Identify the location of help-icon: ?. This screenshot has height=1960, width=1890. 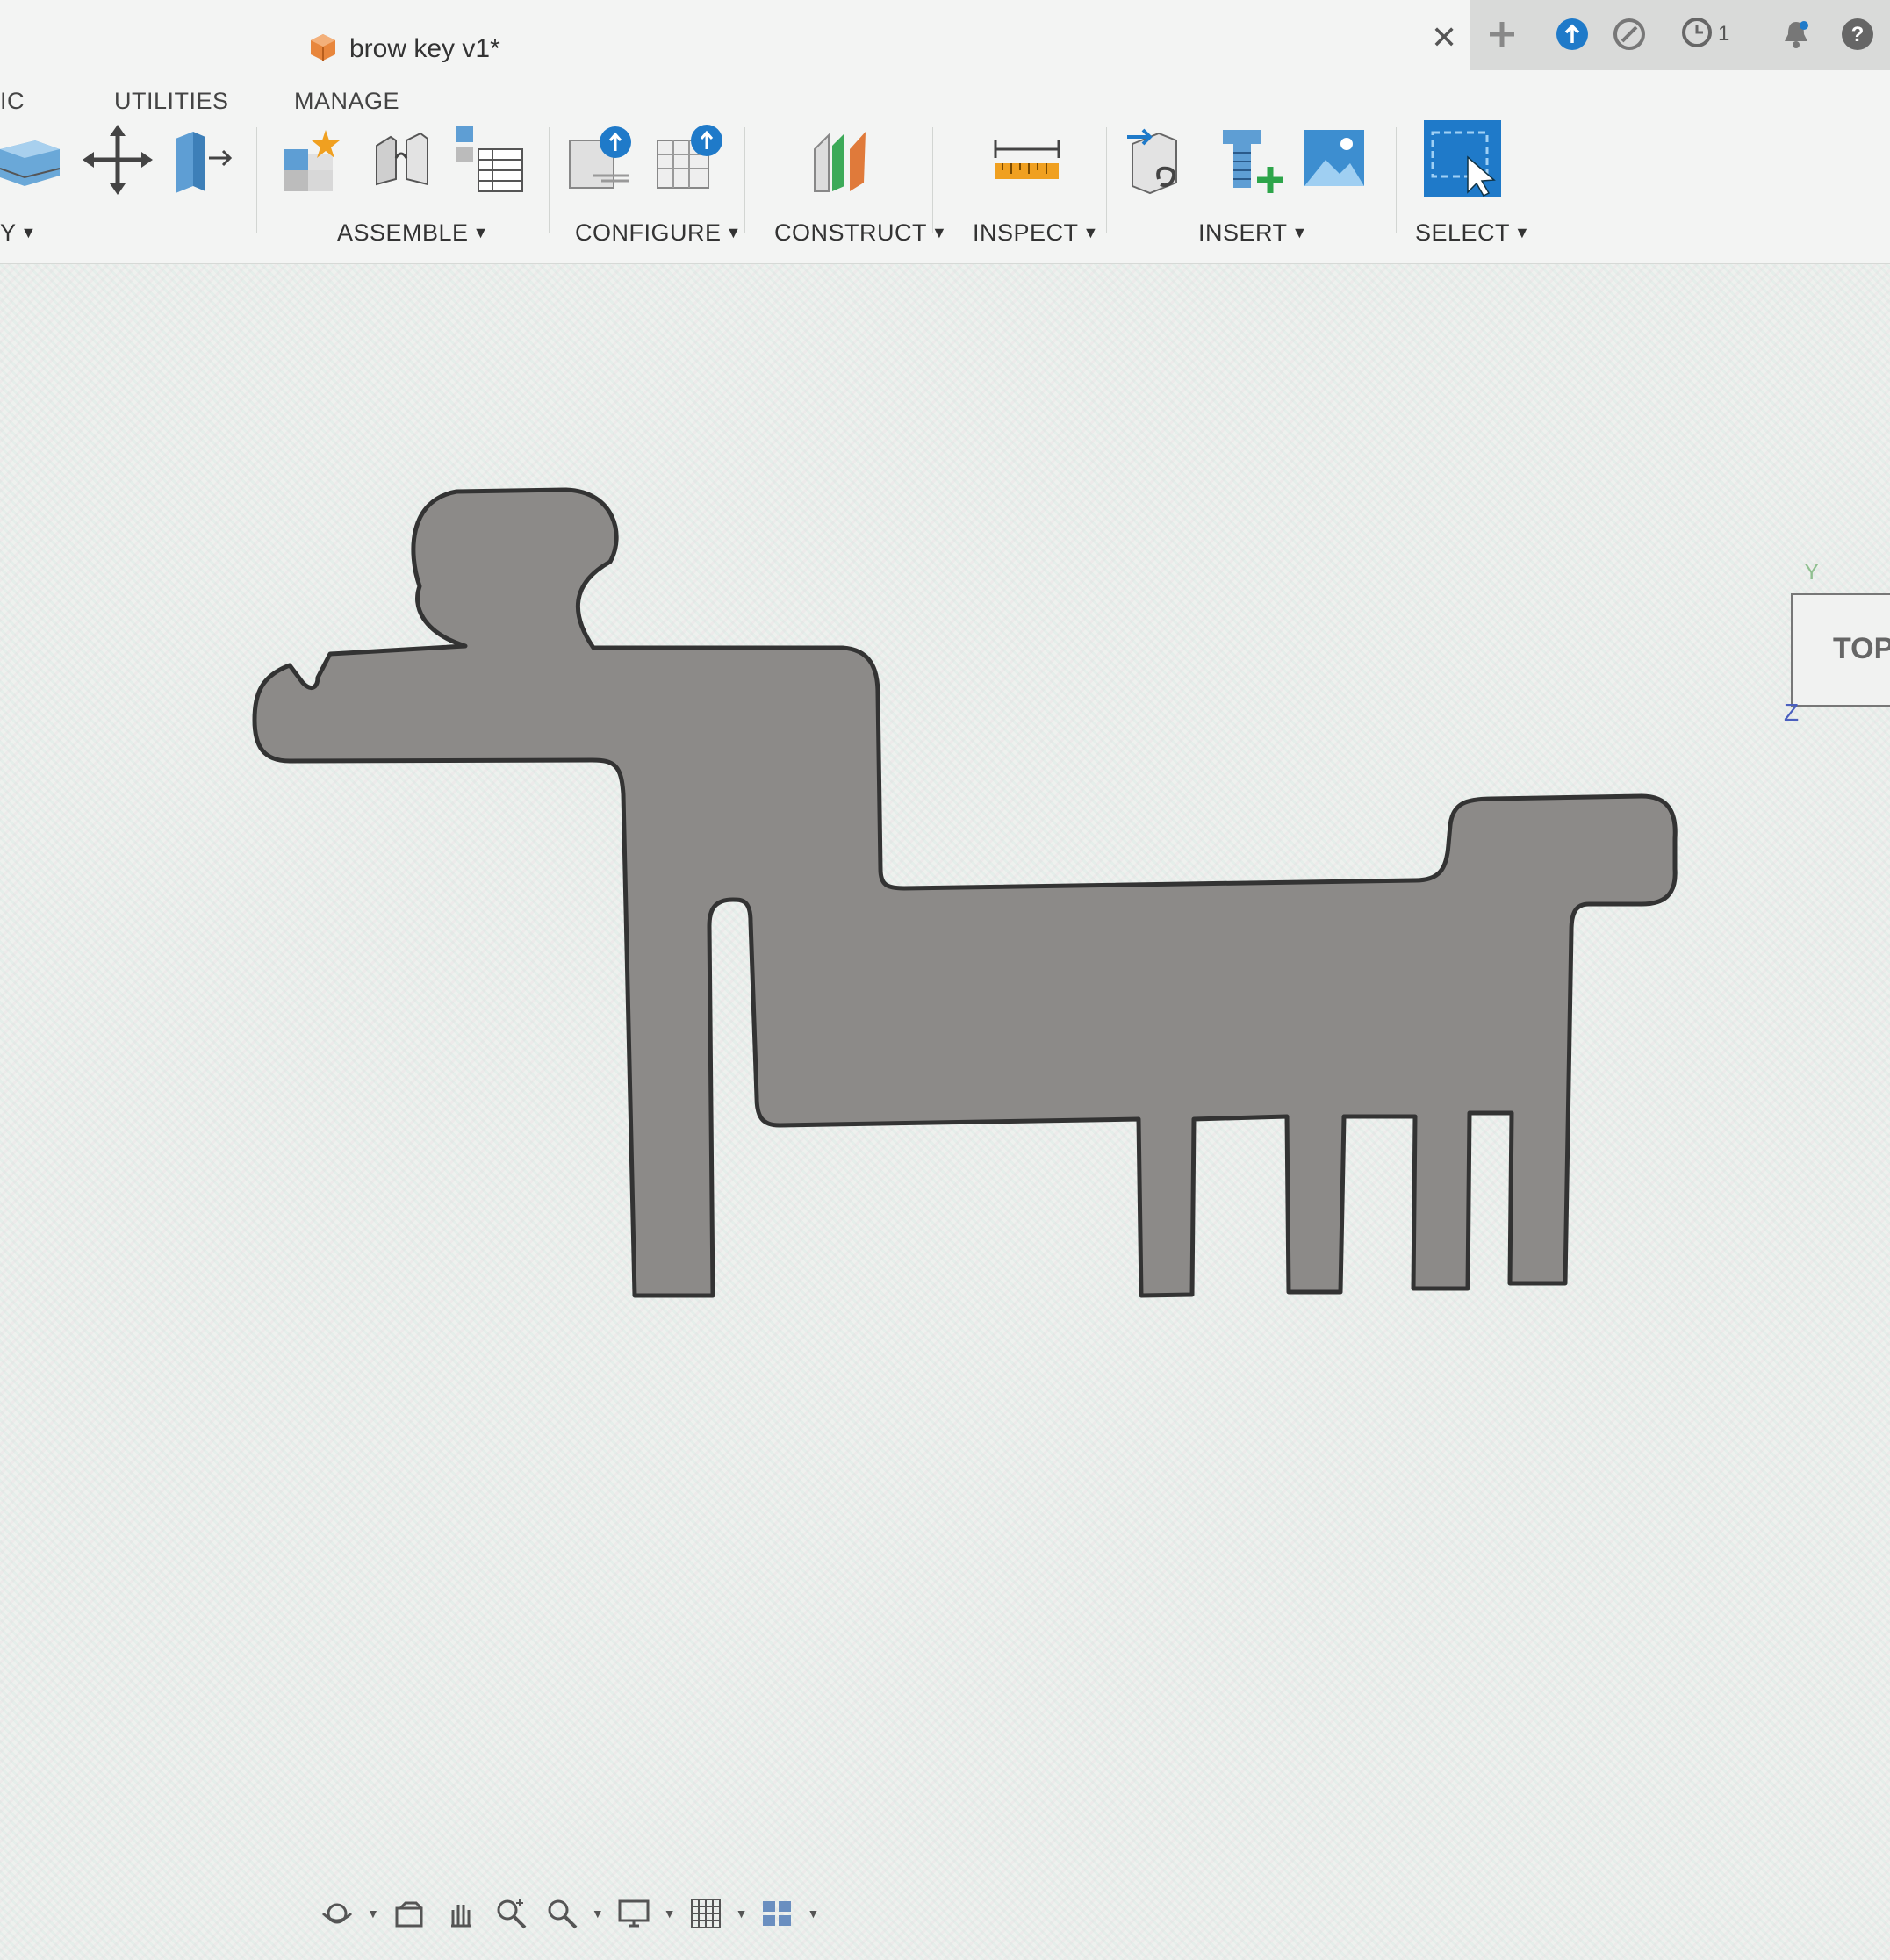
(1858, 34).